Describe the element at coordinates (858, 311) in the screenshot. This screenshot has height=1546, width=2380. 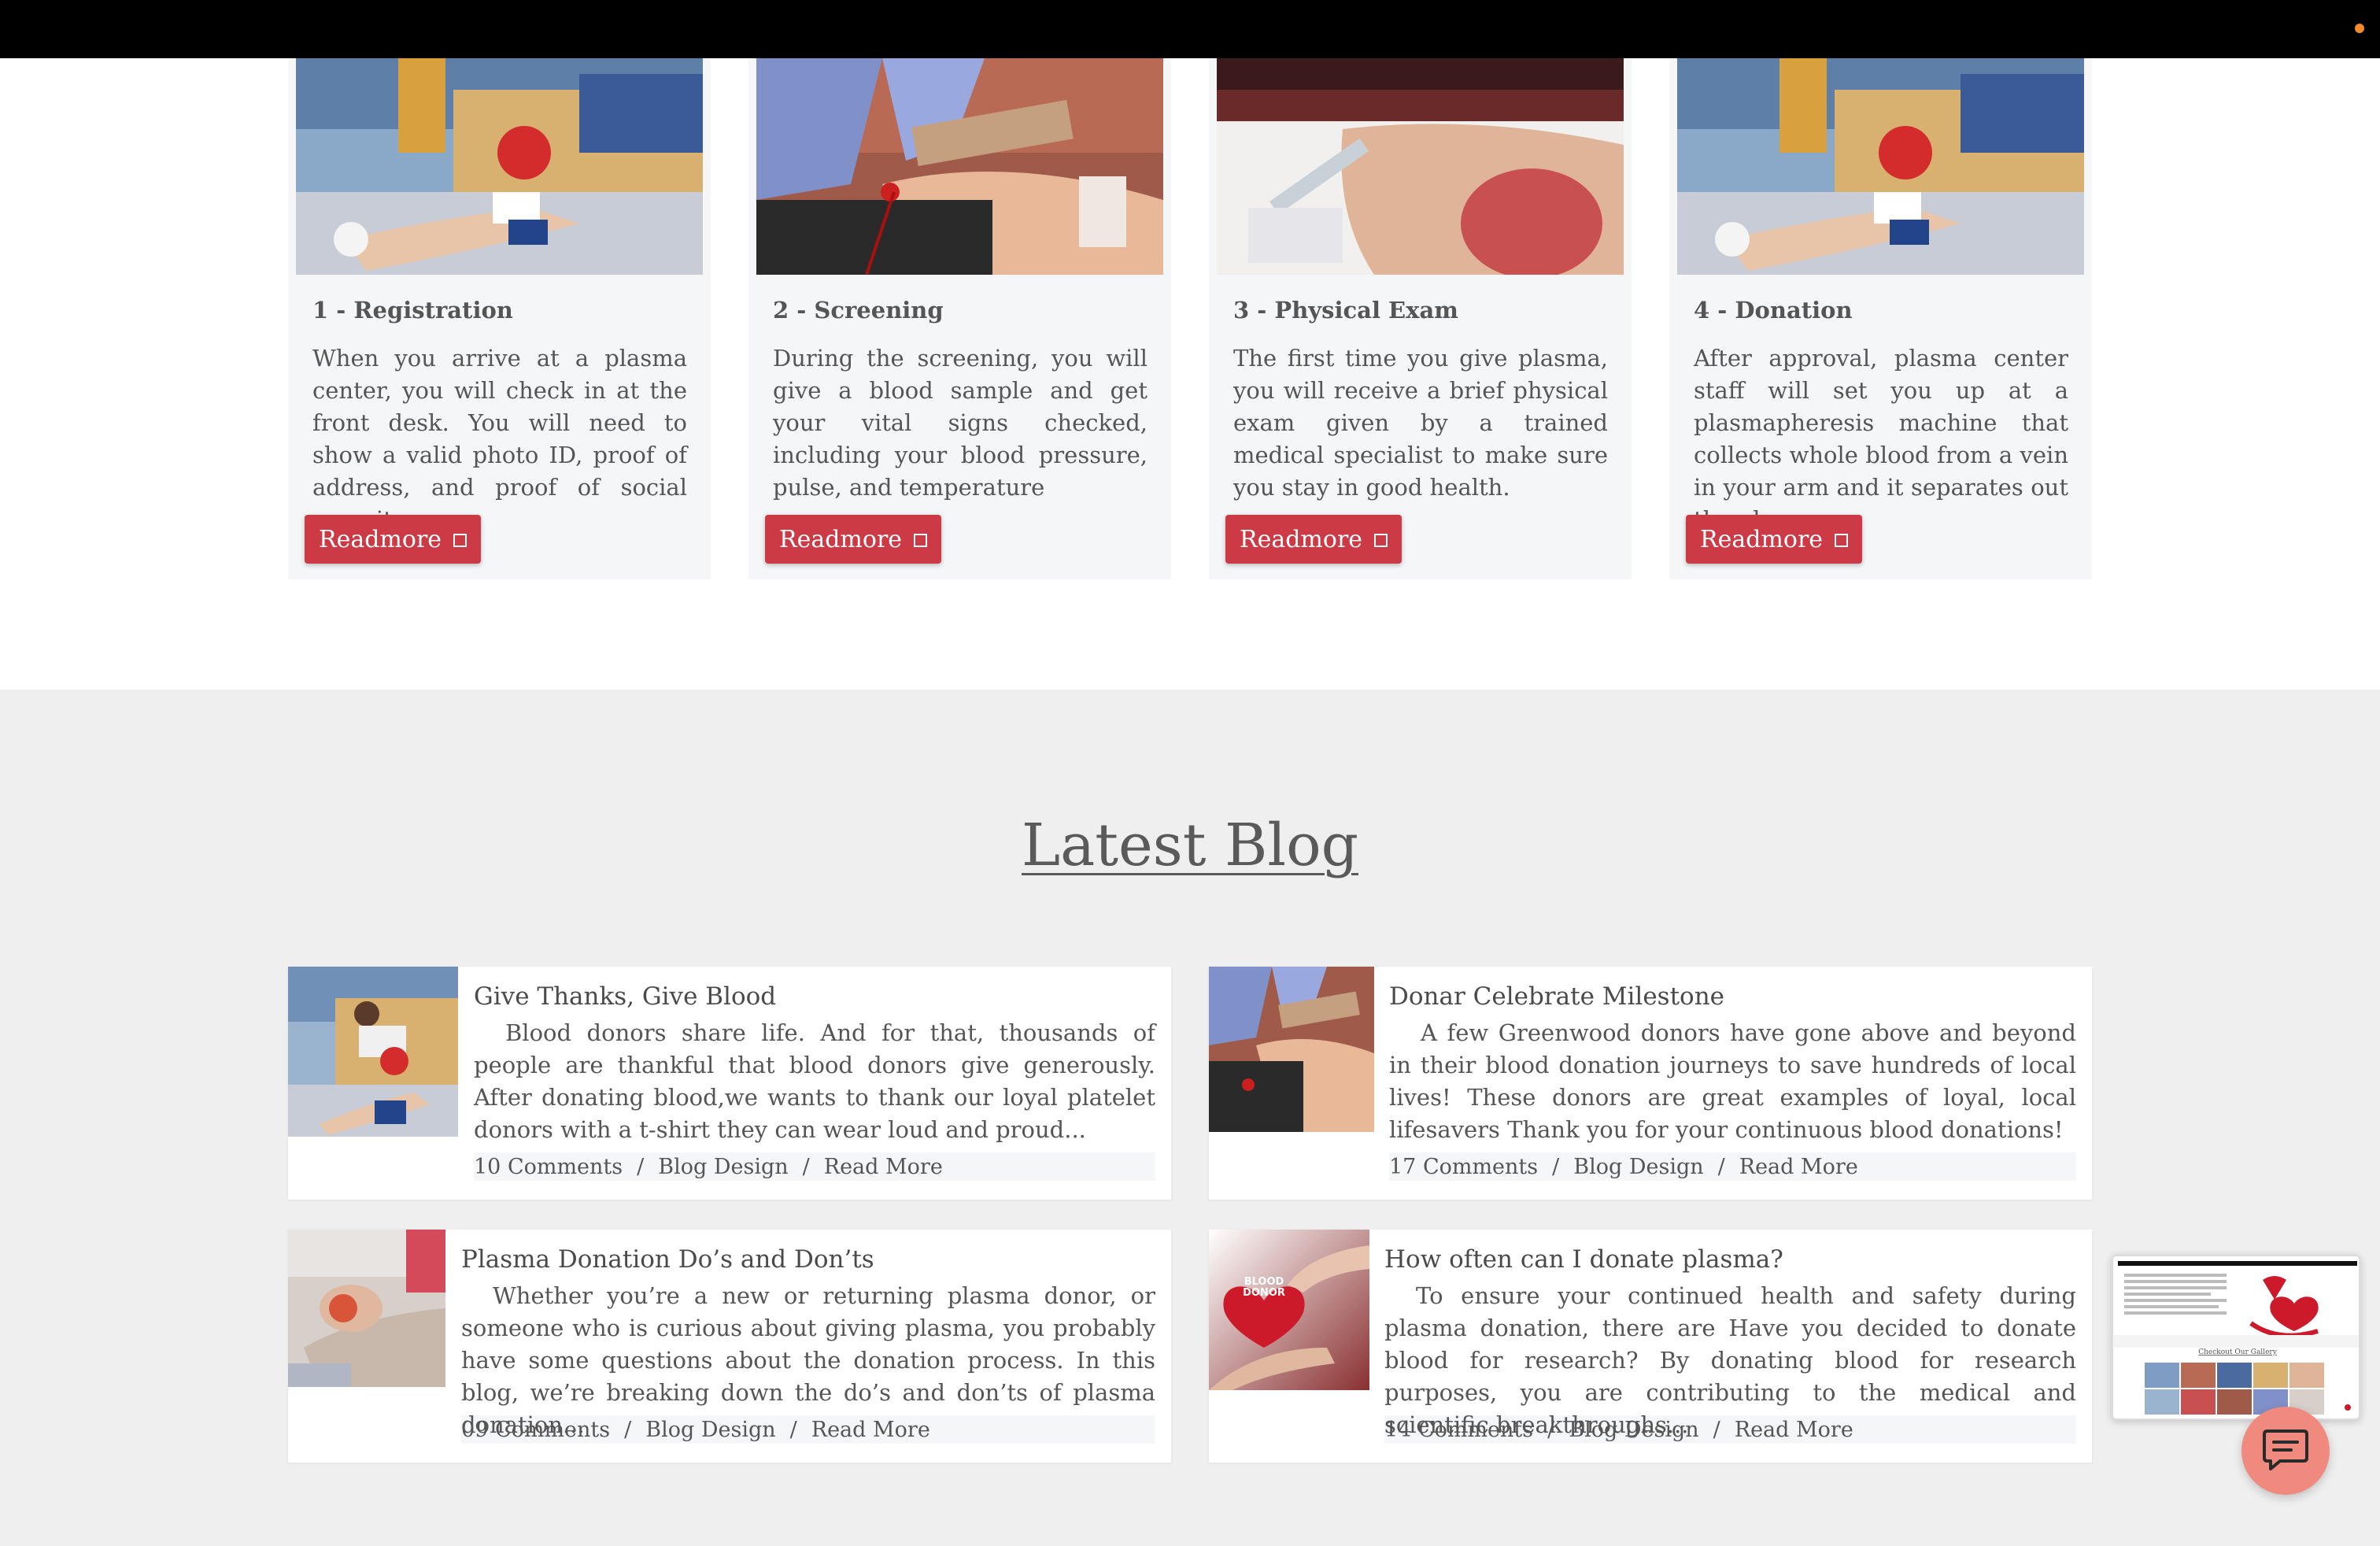
I see `step-title: 2 - Screening` at that location.